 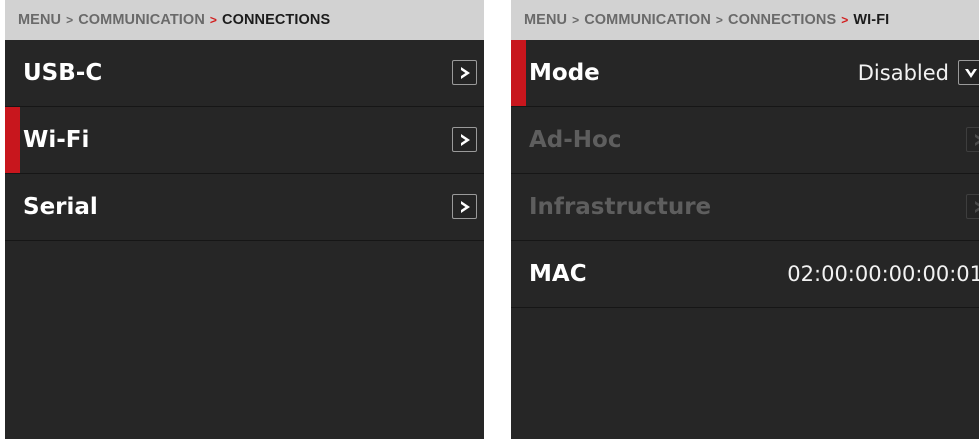 What do you see at coordinates (244, 73) in the screenshot?
I see `menu-row-usb-c: USB-C` at bounding box center [244, 73].